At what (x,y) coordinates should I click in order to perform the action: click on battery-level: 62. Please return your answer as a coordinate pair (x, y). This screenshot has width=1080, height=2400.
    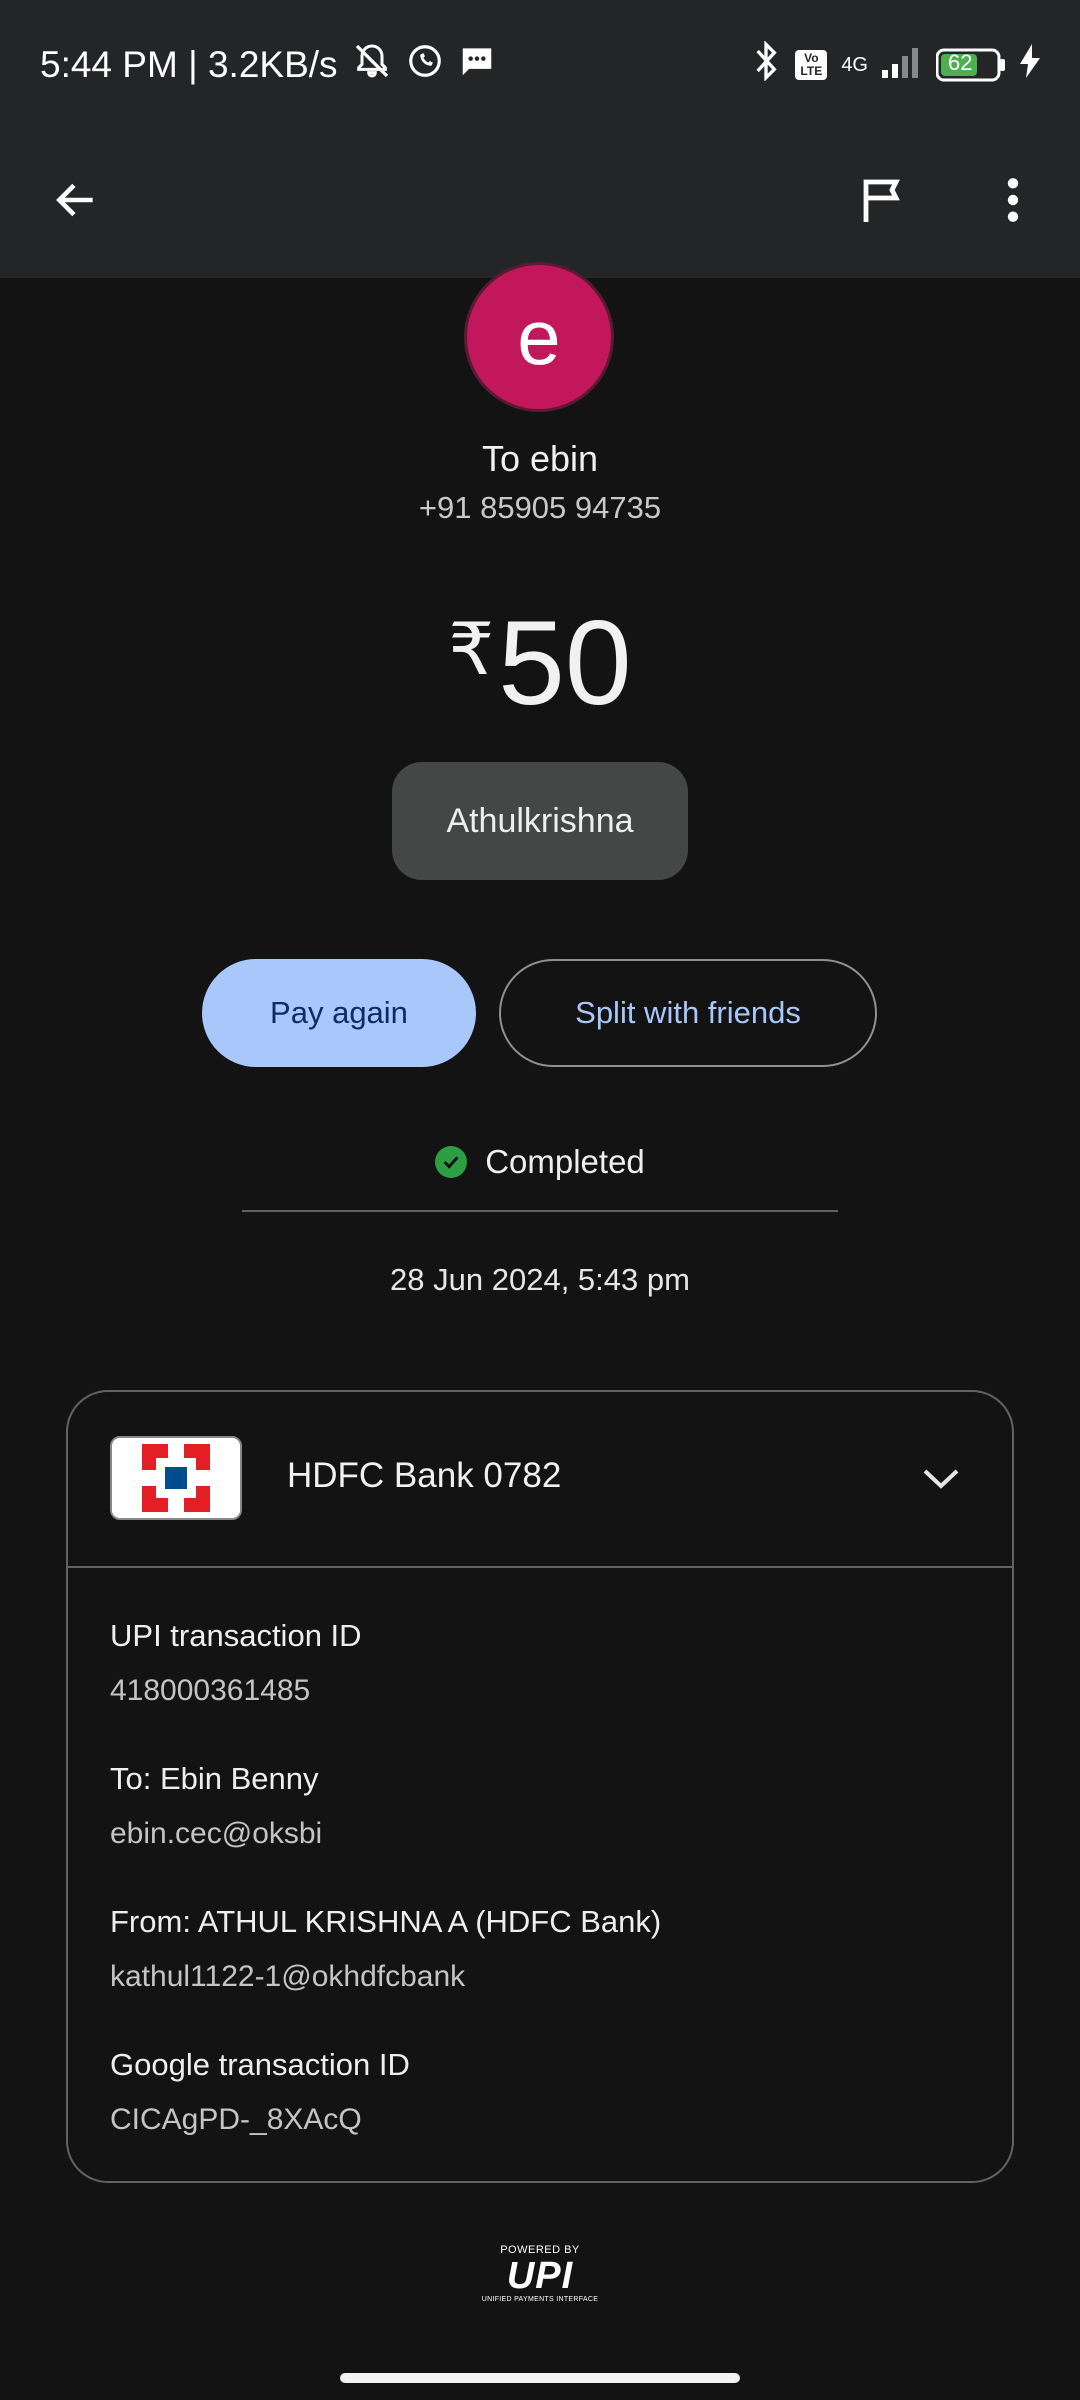
    Looking at the image, I should click on (960, 62).